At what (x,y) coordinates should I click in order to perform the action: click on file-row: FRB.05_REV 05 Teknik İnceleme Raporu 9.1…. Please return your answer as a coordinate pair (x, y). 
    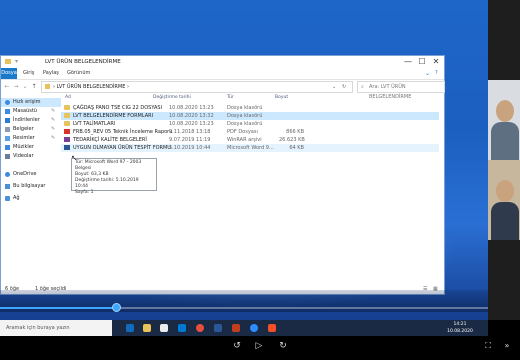
    Looking at the image, I should click on (250, 132).